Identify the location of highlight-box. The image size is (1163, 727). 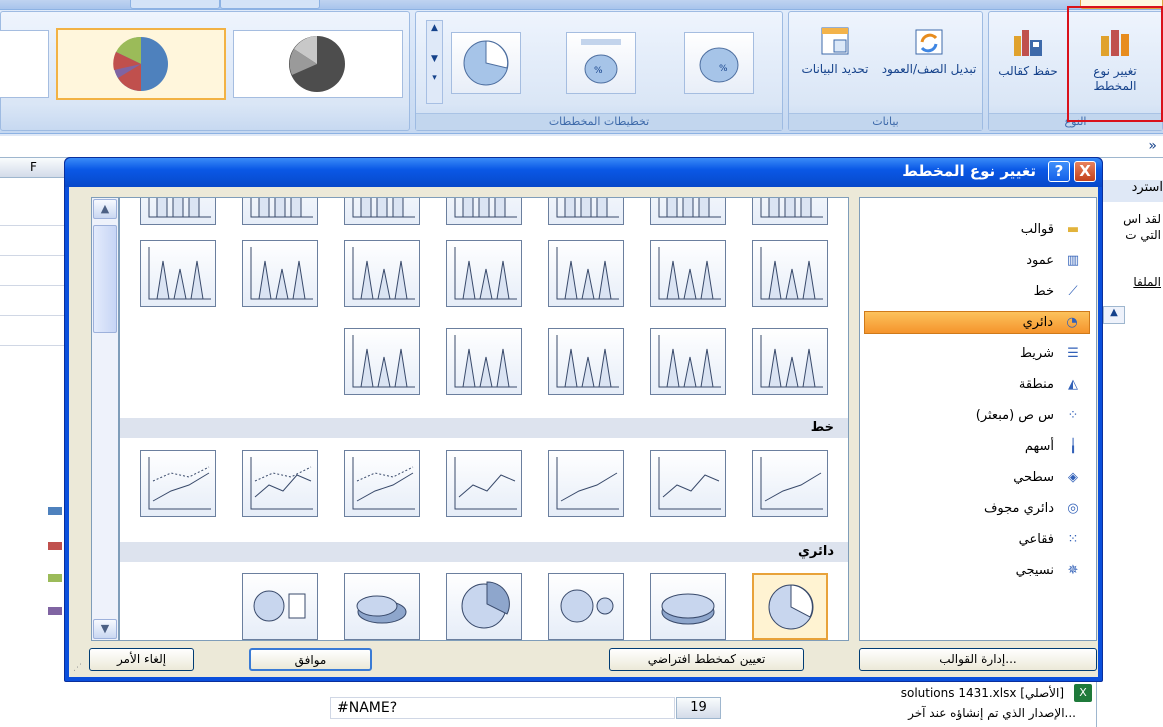
(1115, 64).